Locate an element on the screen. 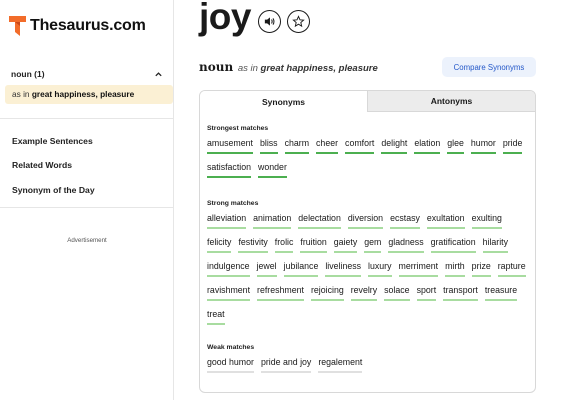  sense-line: noun as in great happiness, pleasure is located at coordinates (288, 67).